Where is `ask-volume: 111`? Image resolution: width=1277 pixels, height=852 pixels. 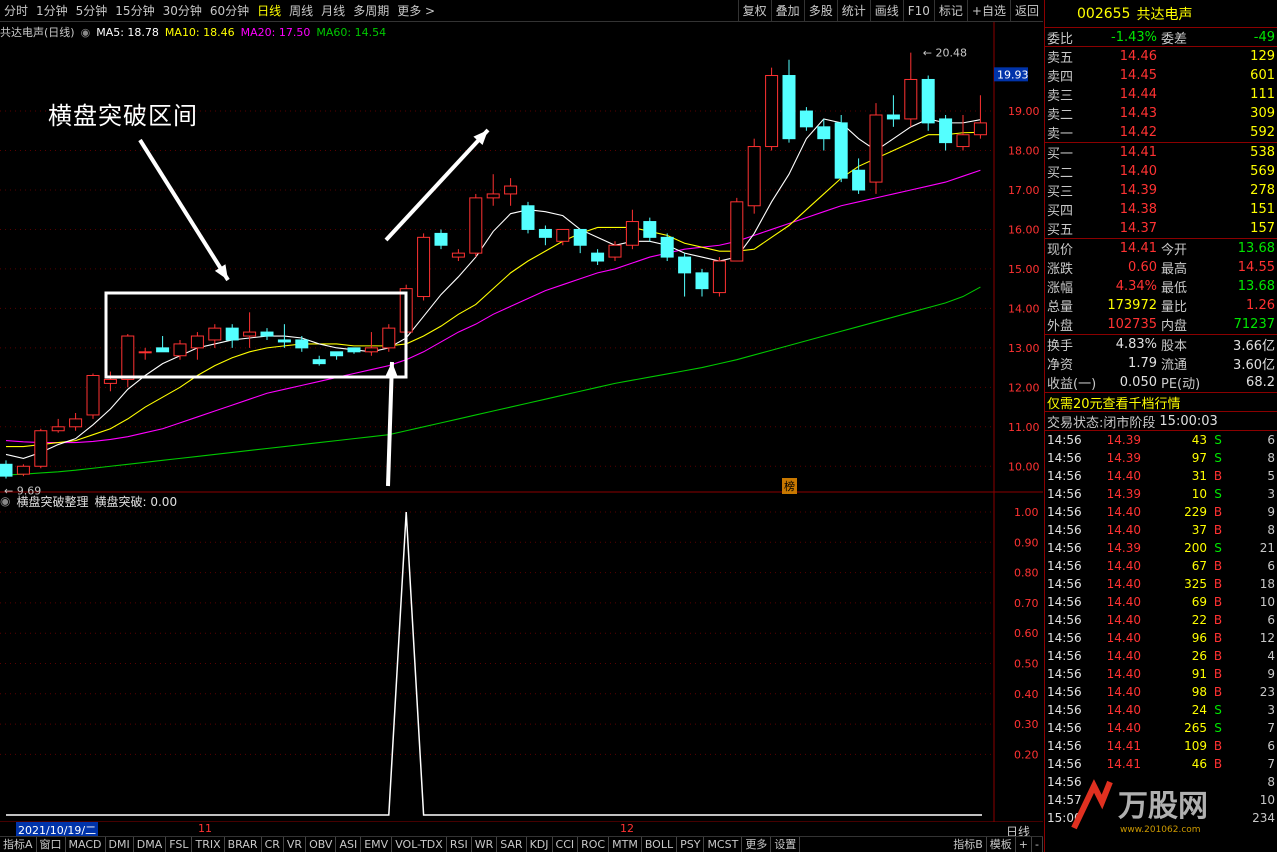 ask-volume: 111 is located at coordinates (1262, 94).